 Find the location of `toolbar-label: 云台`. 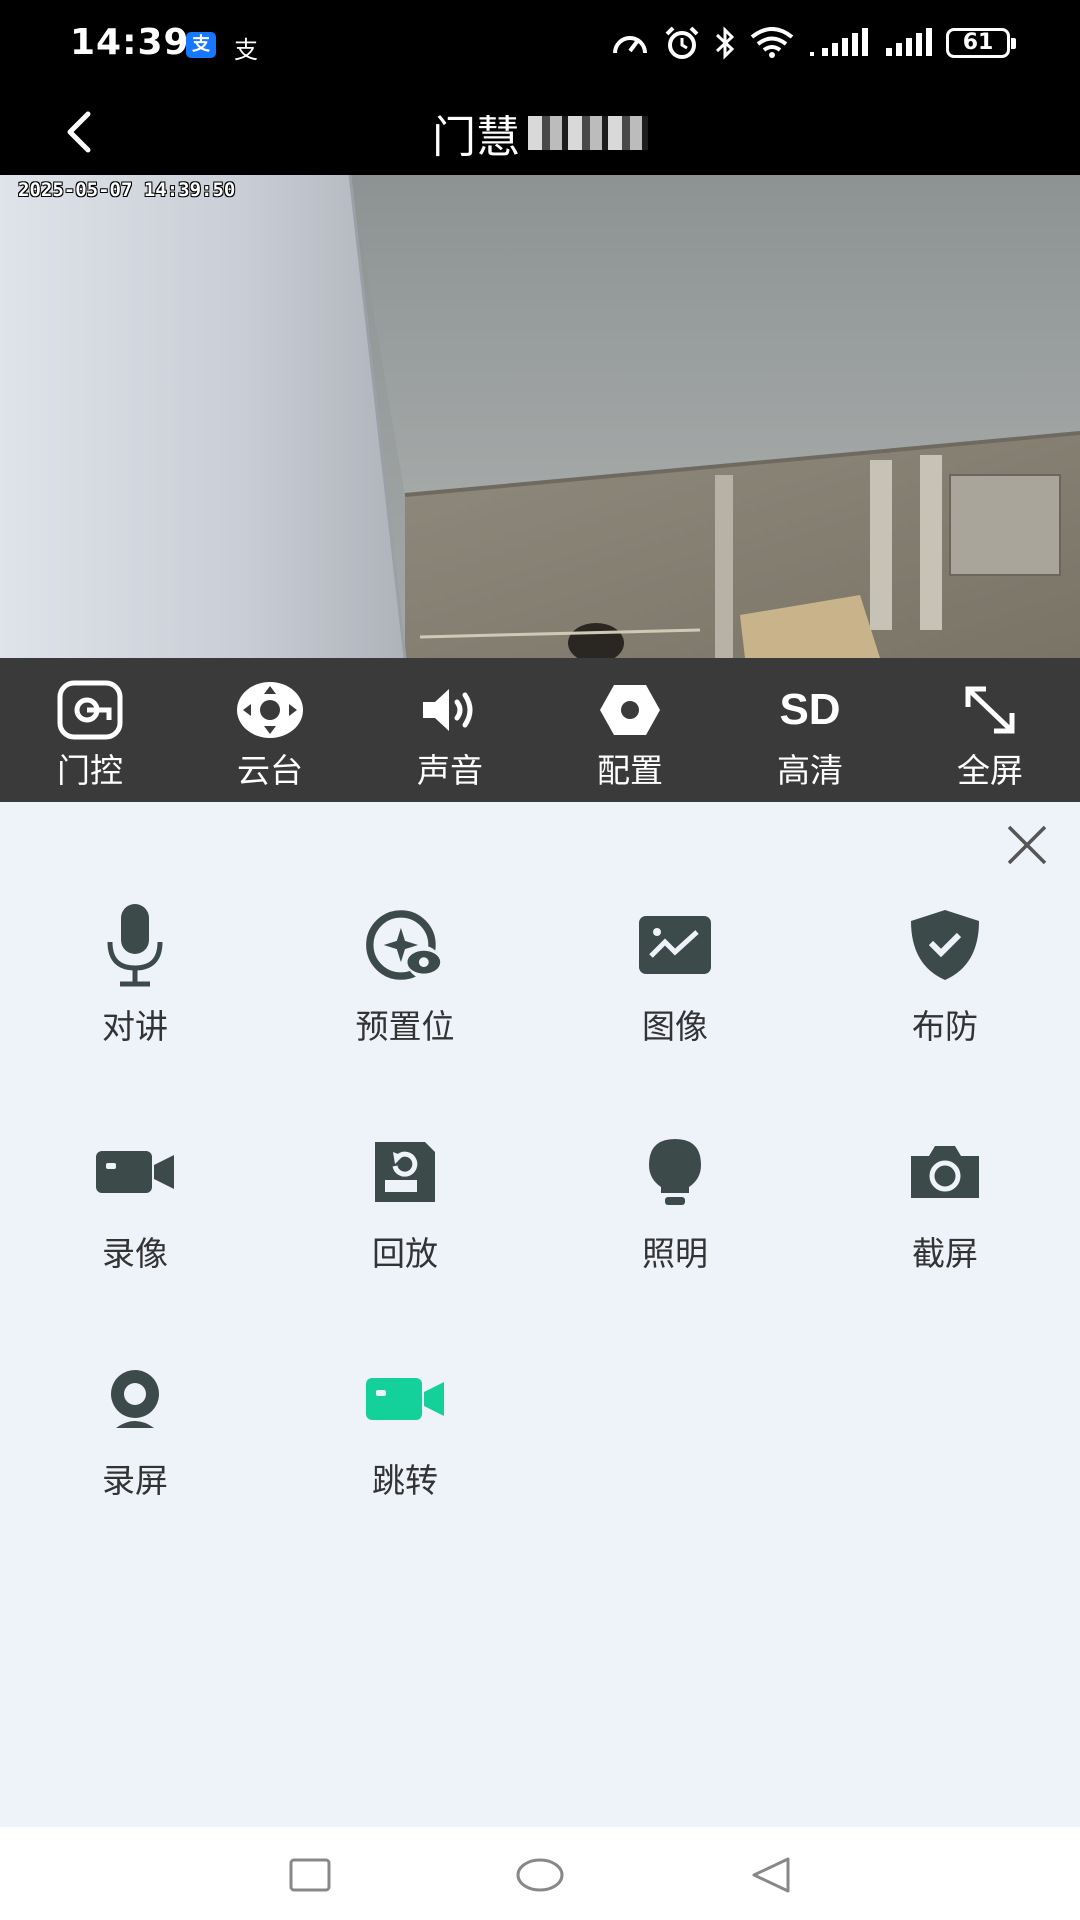

toolbar-label: 云台 is located at coordinates (270, 770).